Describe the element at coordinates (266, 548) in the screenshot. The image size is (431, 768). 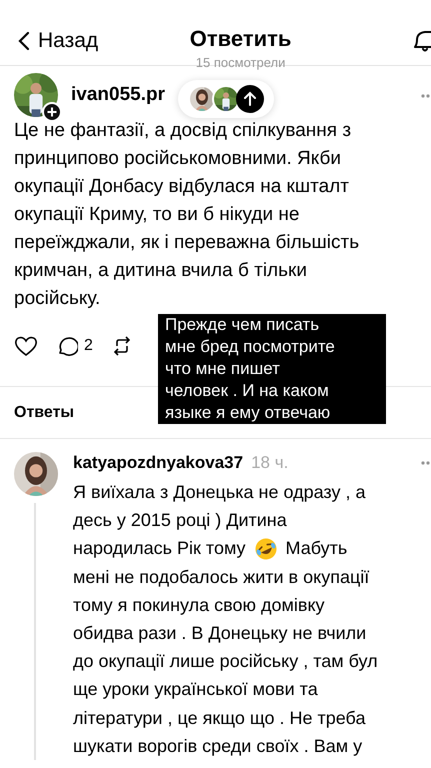
I see `laughing-emoji-icon` at that location.